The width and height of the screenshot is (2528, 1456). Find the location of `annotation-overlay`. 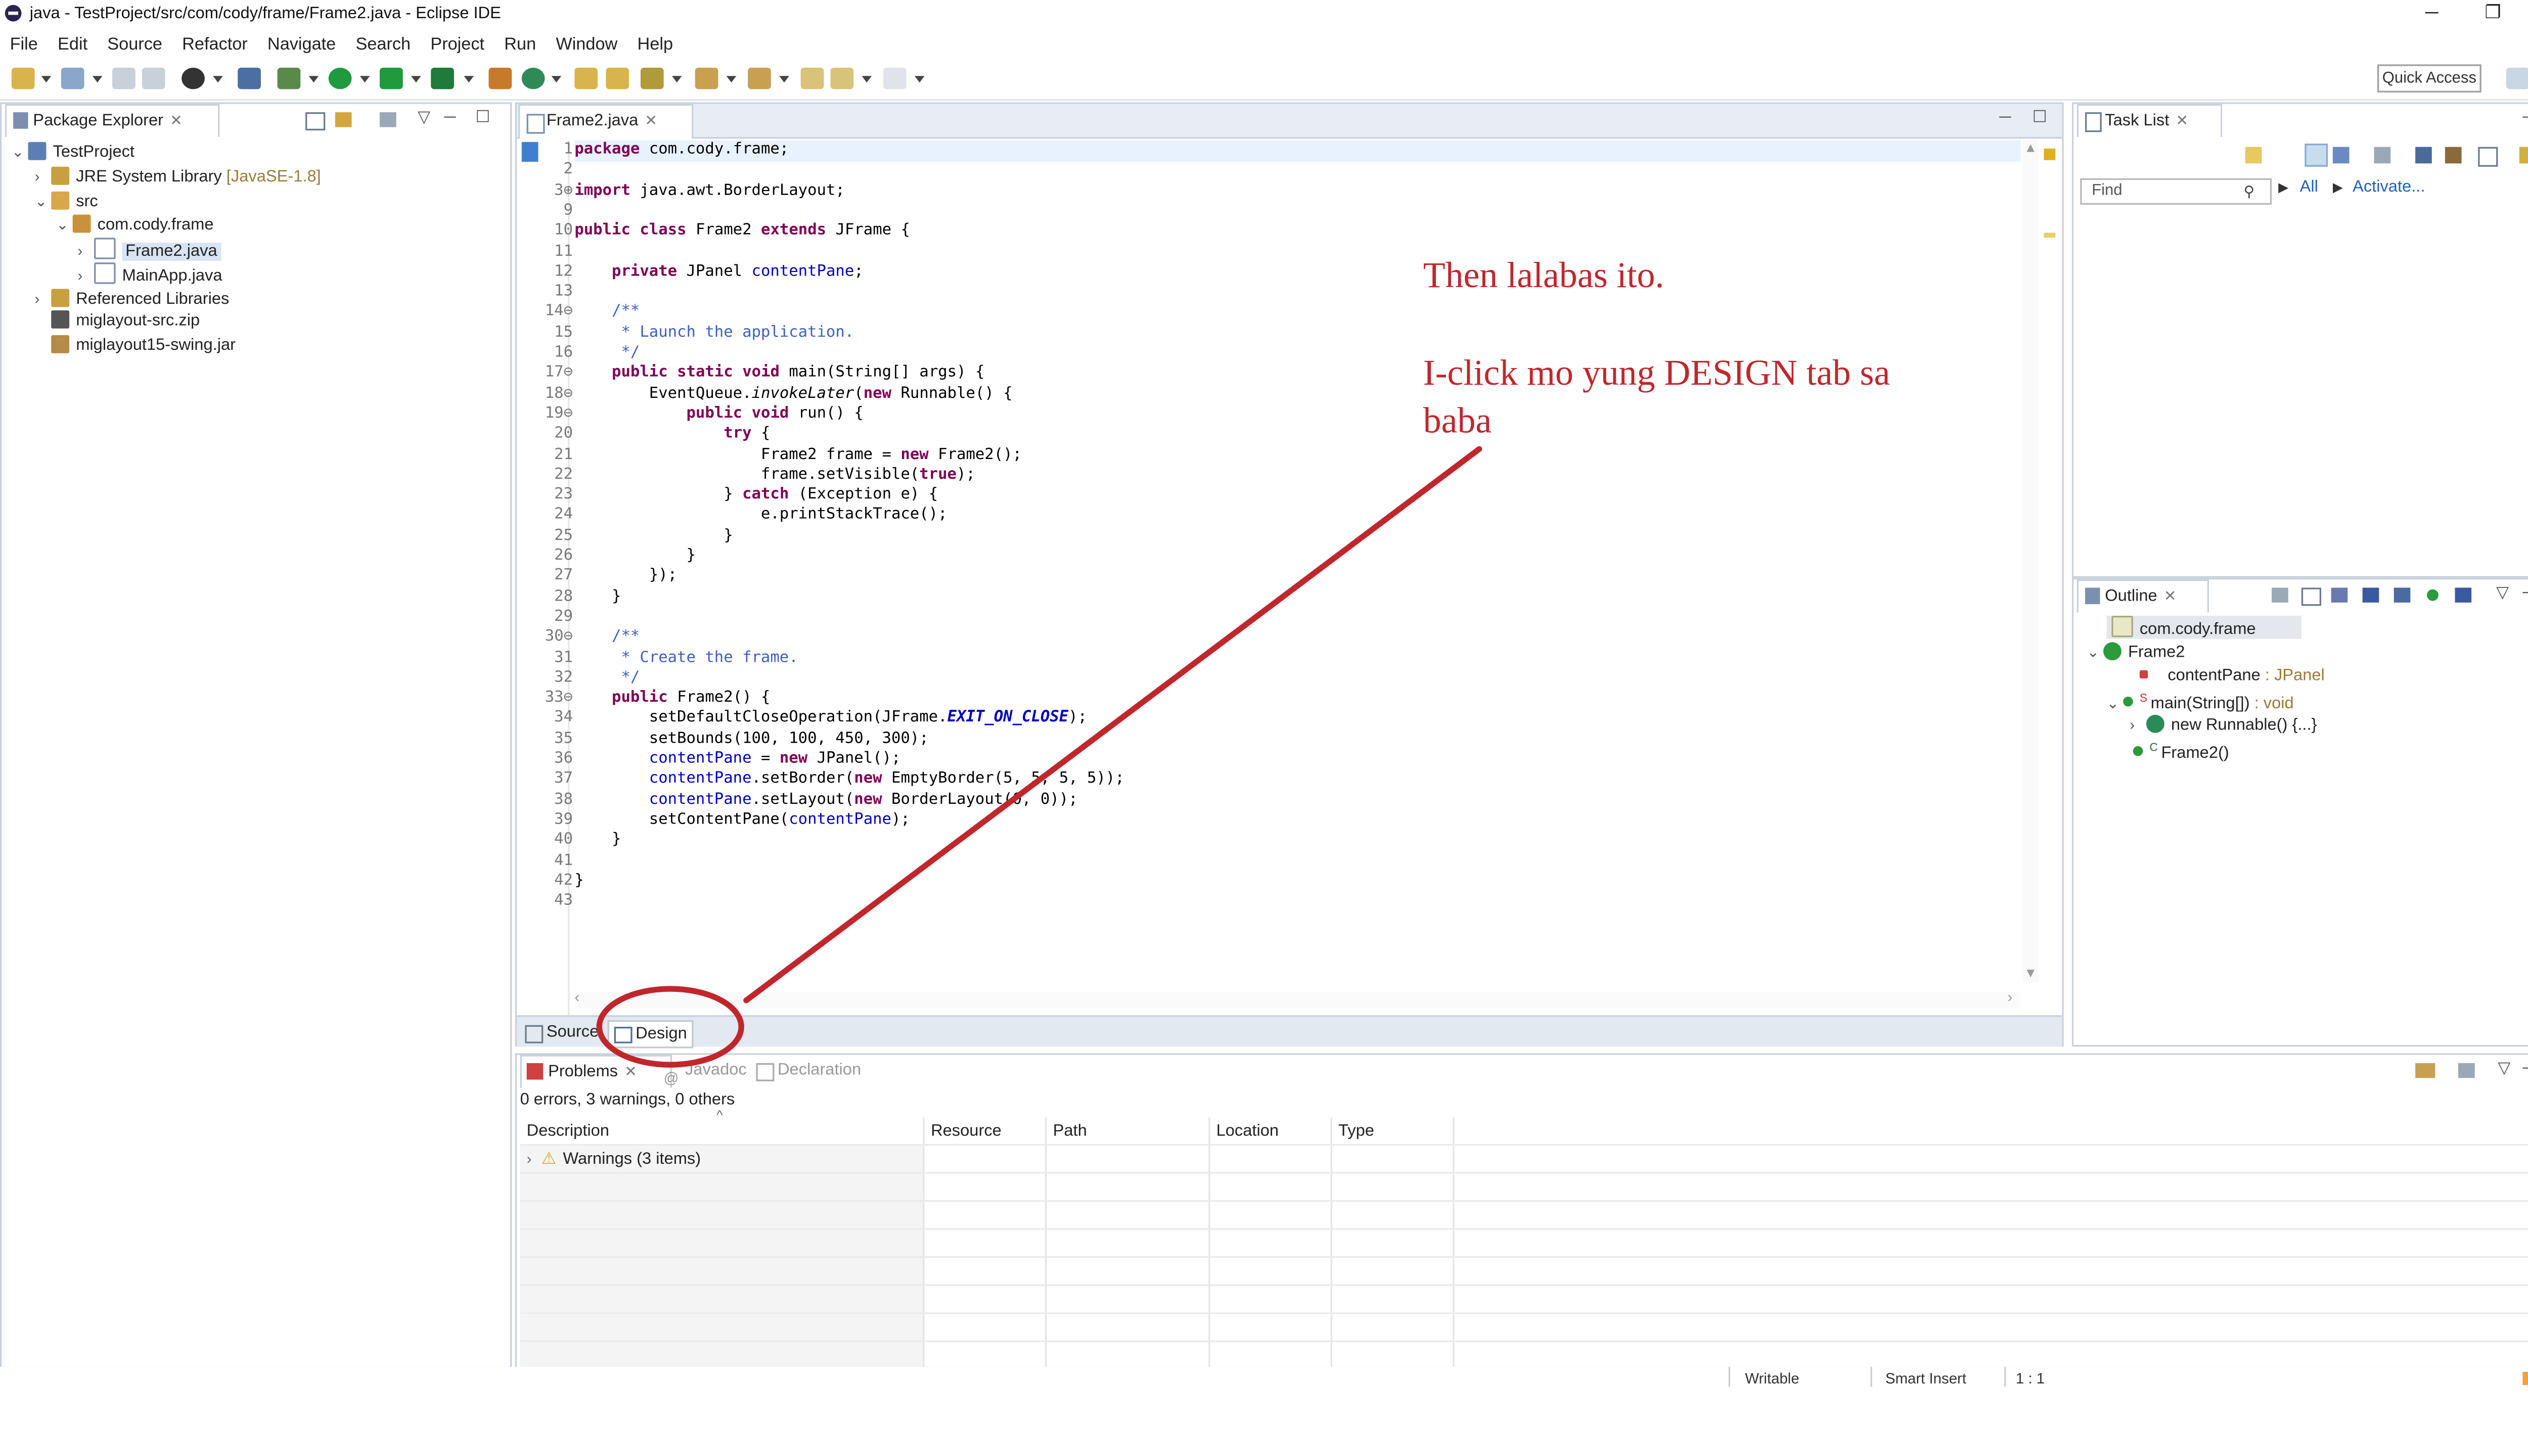

annotation-overlay is located at coordinates (1039, 757).